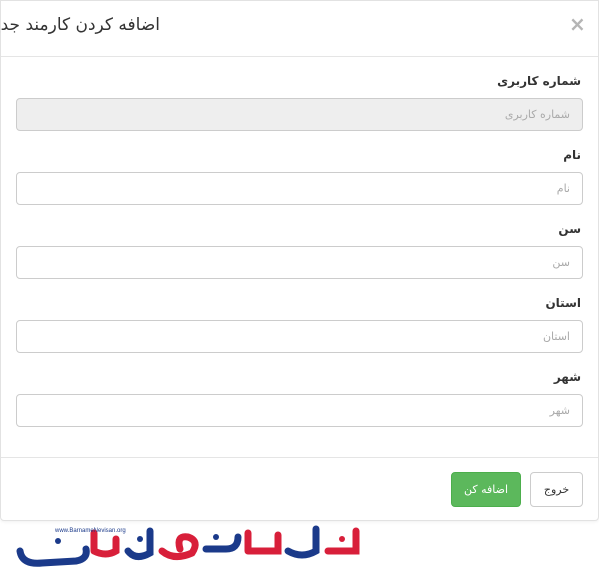  Describe the element at coordinates (563, 303) in the screenshot. I see `province-label: استان` at that location.